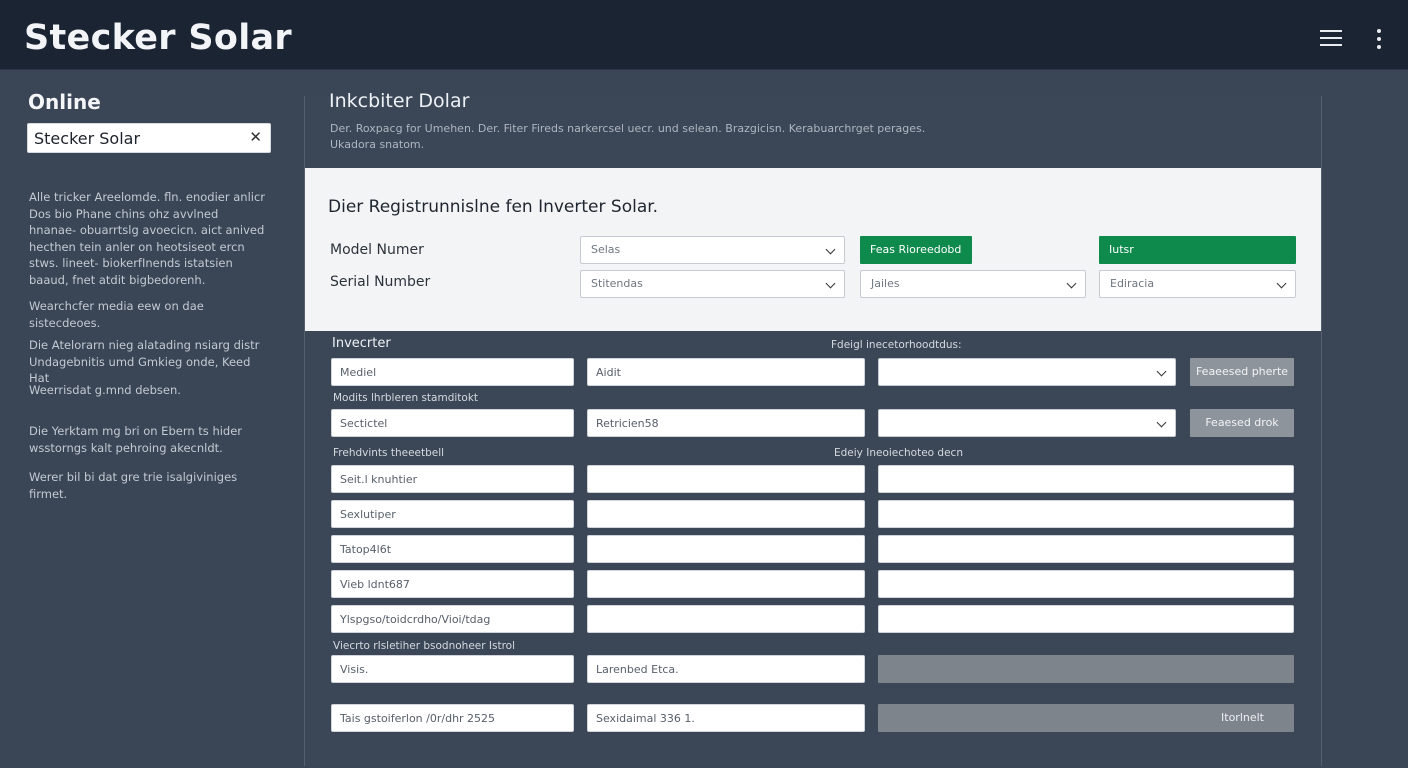  Describe the element at coordinates (898, 453) in the screenshot. I see `field-label: Edeiy Ineoiechoteo decn` at that location.